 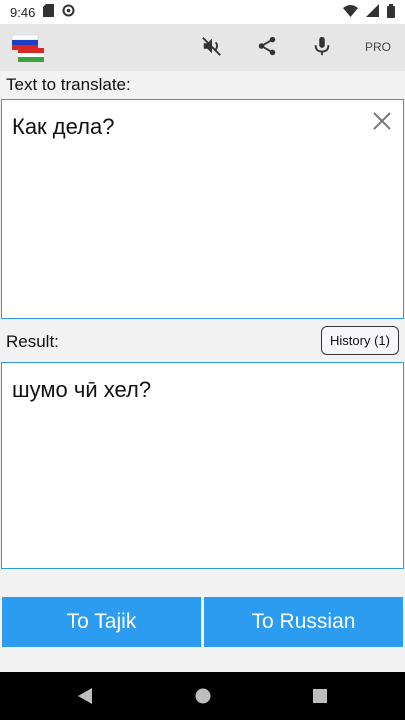 I want to click on volume-off-icon, so click(x=212, y=48).